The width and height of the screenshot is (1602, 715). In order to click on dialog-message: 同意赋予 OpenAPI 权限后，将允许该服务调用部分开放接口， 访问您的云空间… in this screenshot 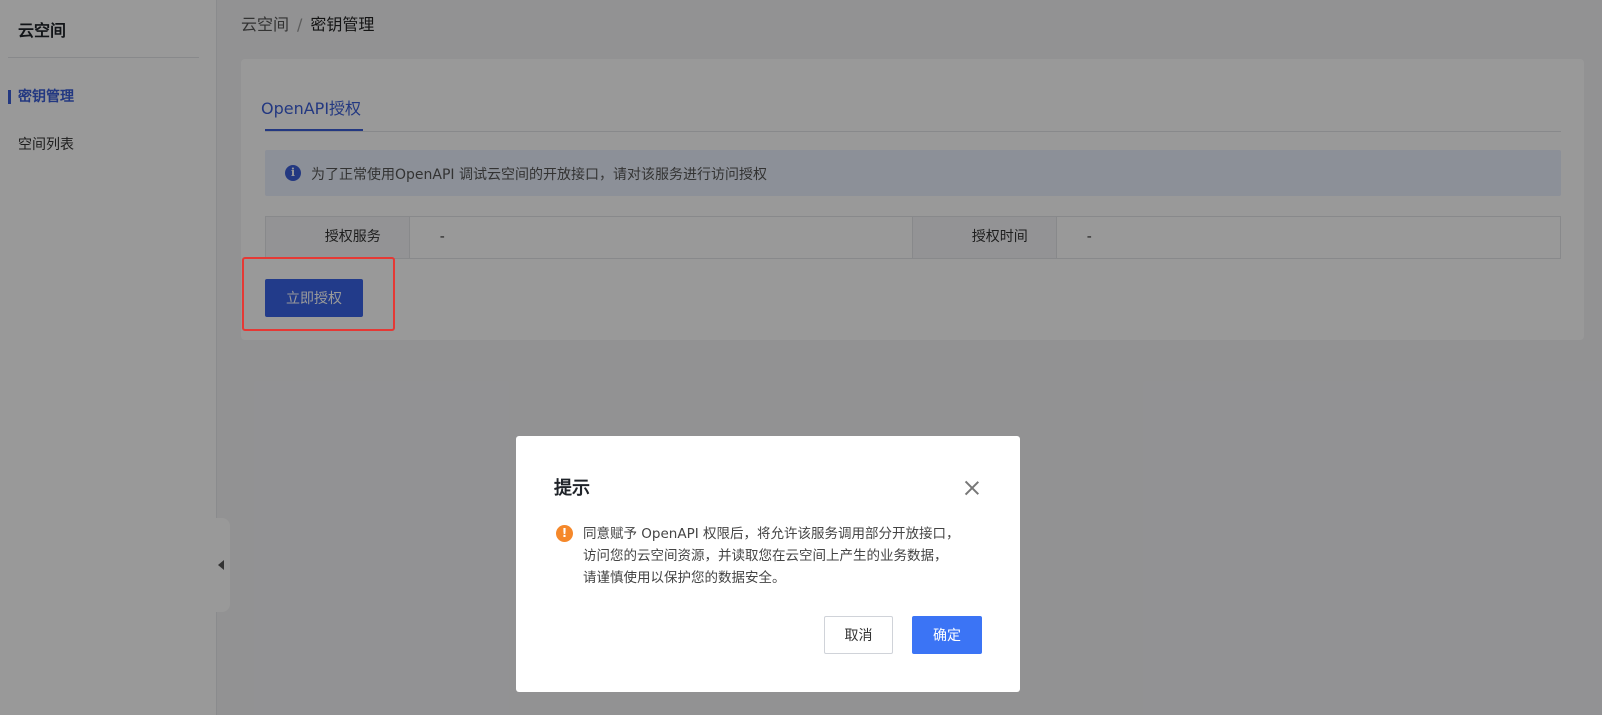, I will do `click(783, 556)`.